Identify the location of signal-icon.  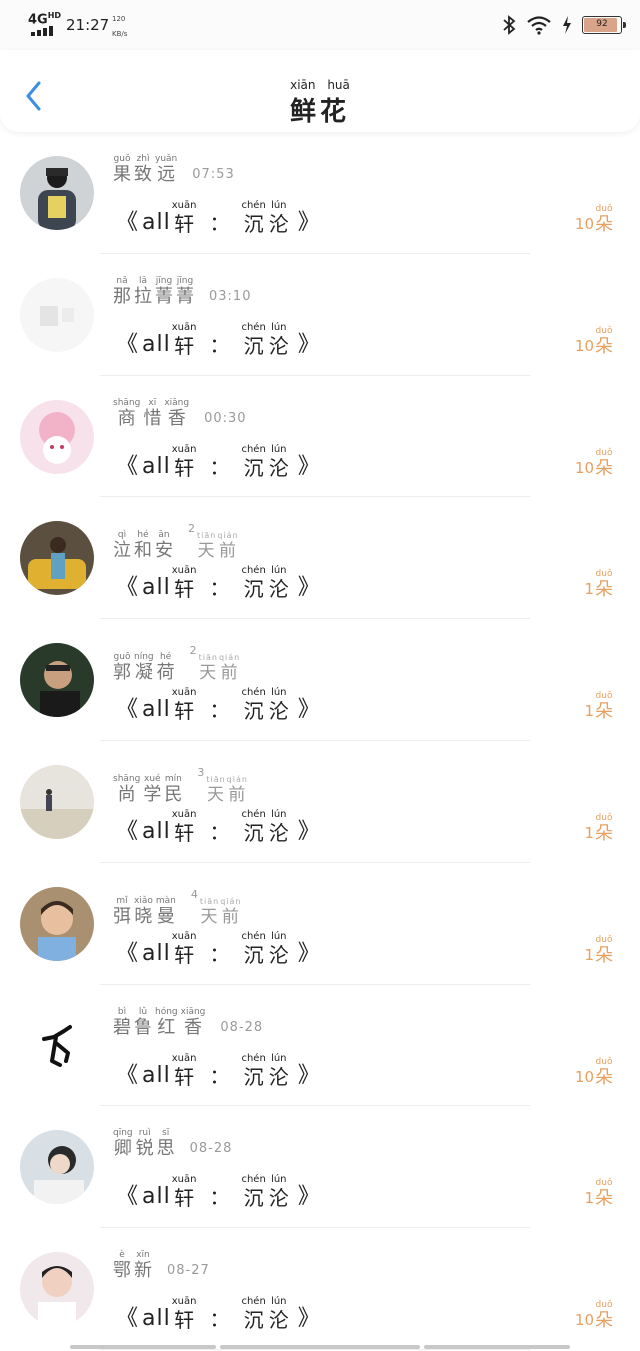
(42, 31).